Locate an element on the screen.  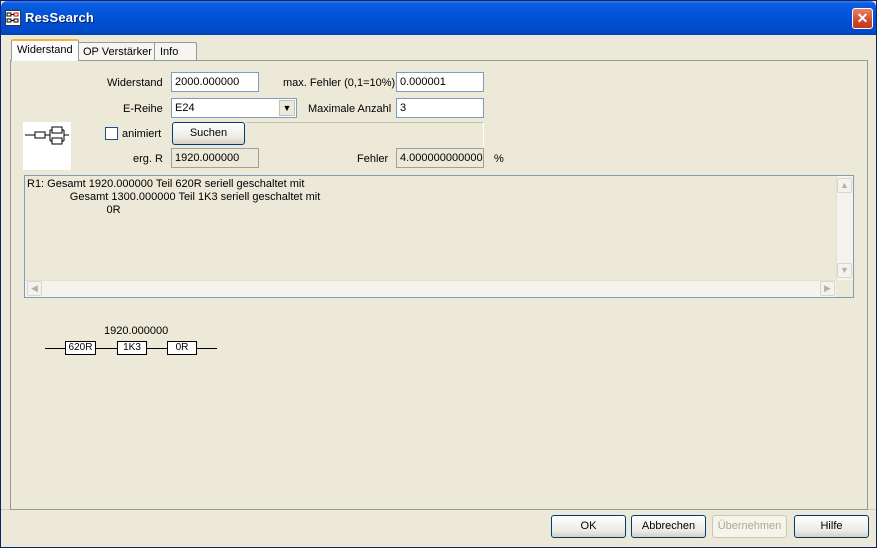
tab-widerstand: Widerstand is located at coordinates (45, 50).